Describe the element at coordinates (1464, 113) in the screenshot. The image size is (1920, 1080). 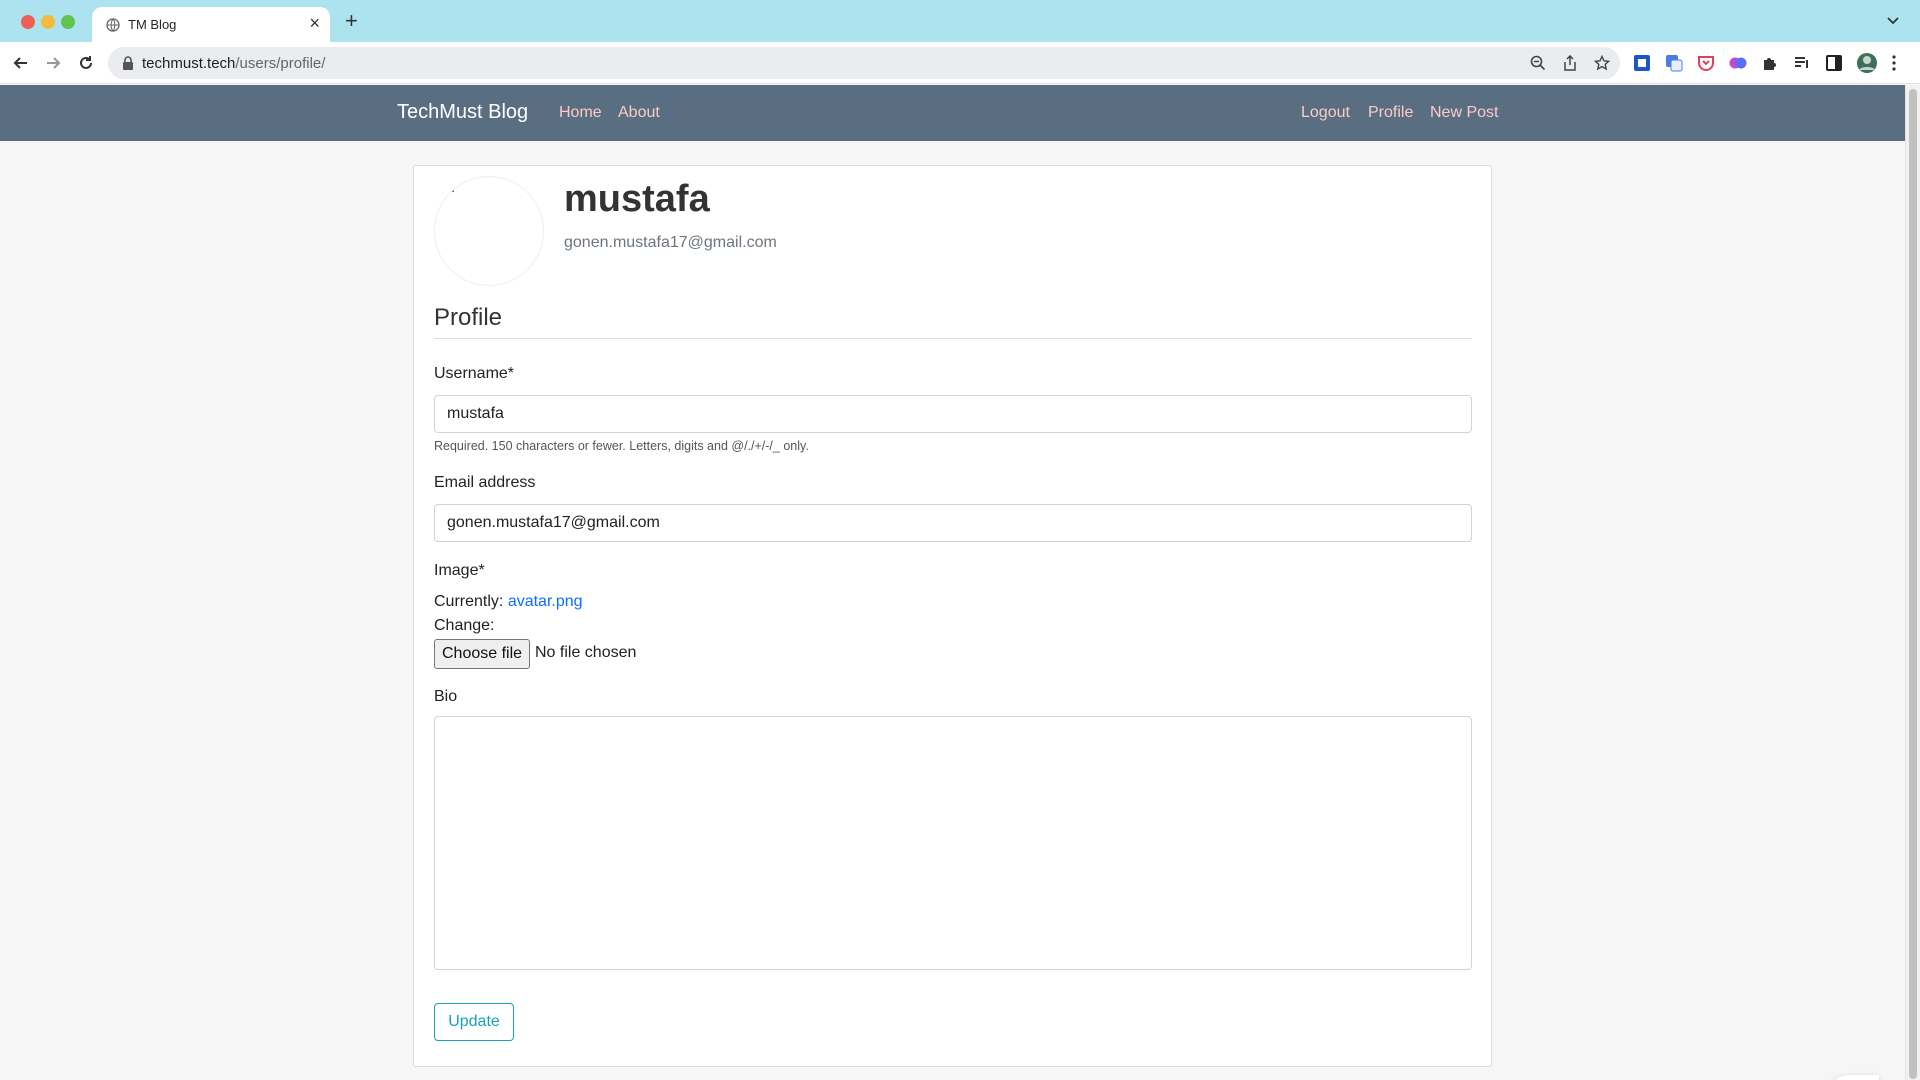
I see `nav-link-new-post: New Post` at that location.